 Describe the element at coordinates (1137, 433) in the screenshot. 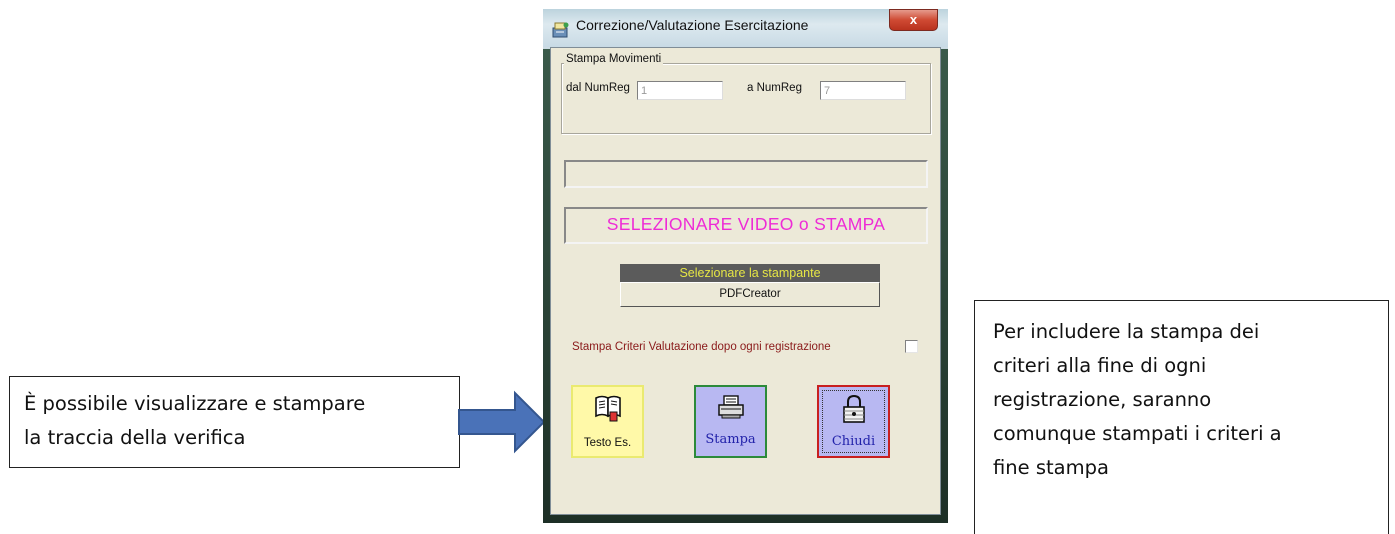

I see `callout-right-line-4: comunque stampati i criteri a` at that location.